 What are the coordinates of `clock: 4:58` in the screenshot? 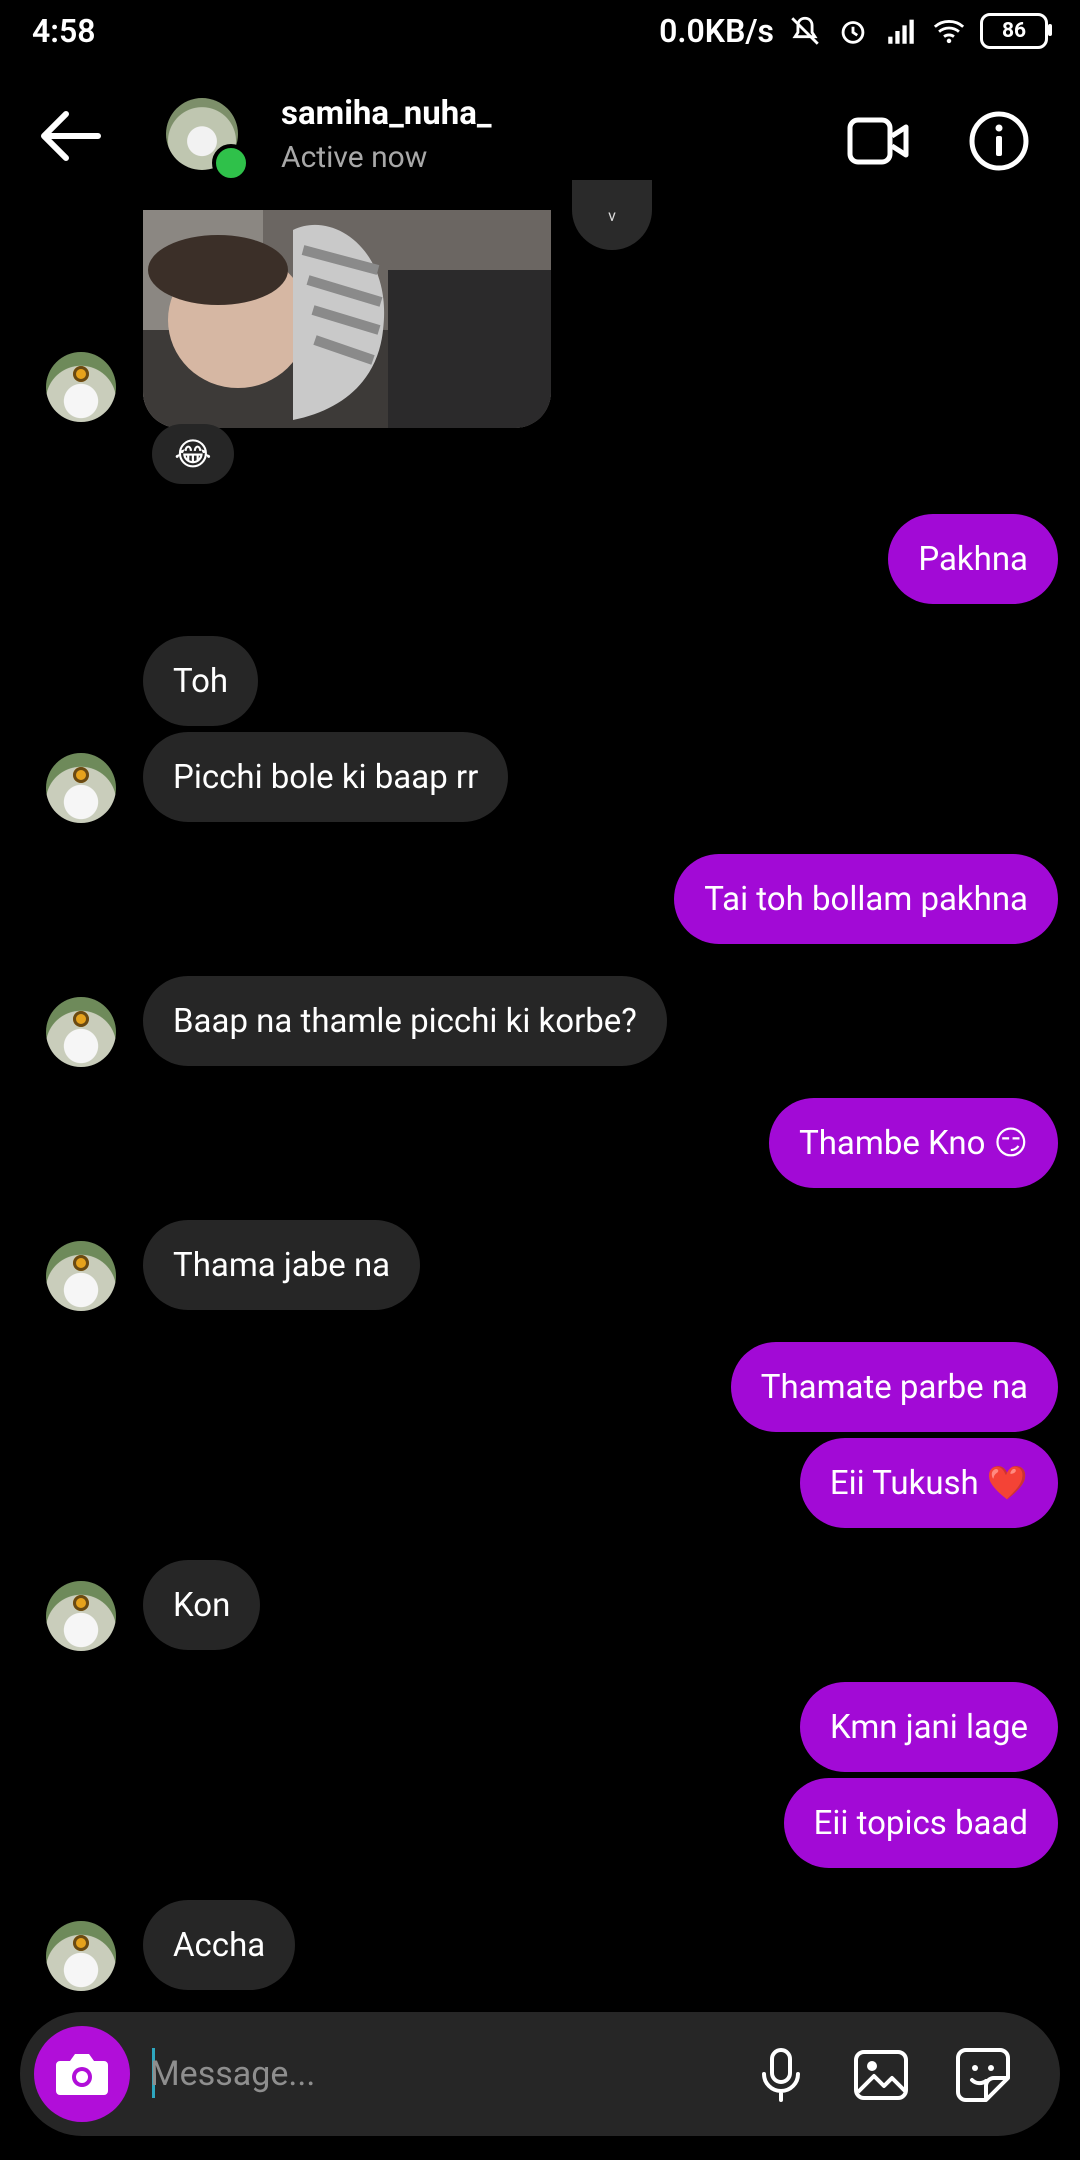 It's located at (64, 31).